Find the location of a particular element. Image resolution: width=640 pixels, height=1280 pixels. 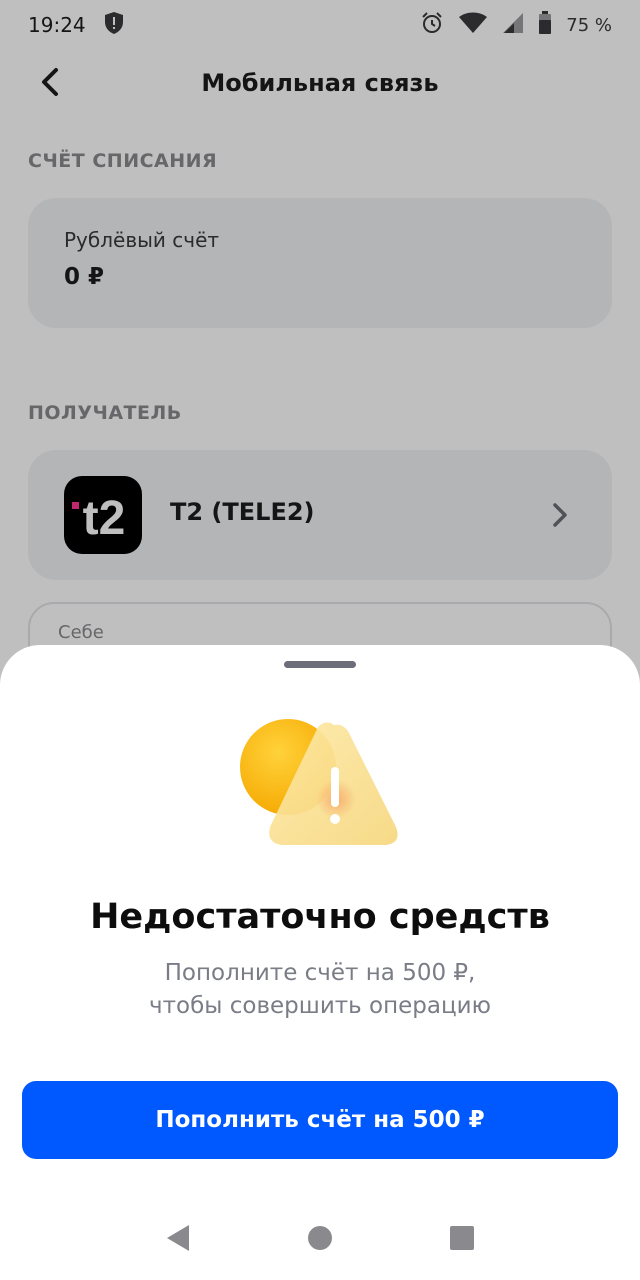

sheet-message-line-2: чтобы совершить операцию is located at coordinates (320, 1006).